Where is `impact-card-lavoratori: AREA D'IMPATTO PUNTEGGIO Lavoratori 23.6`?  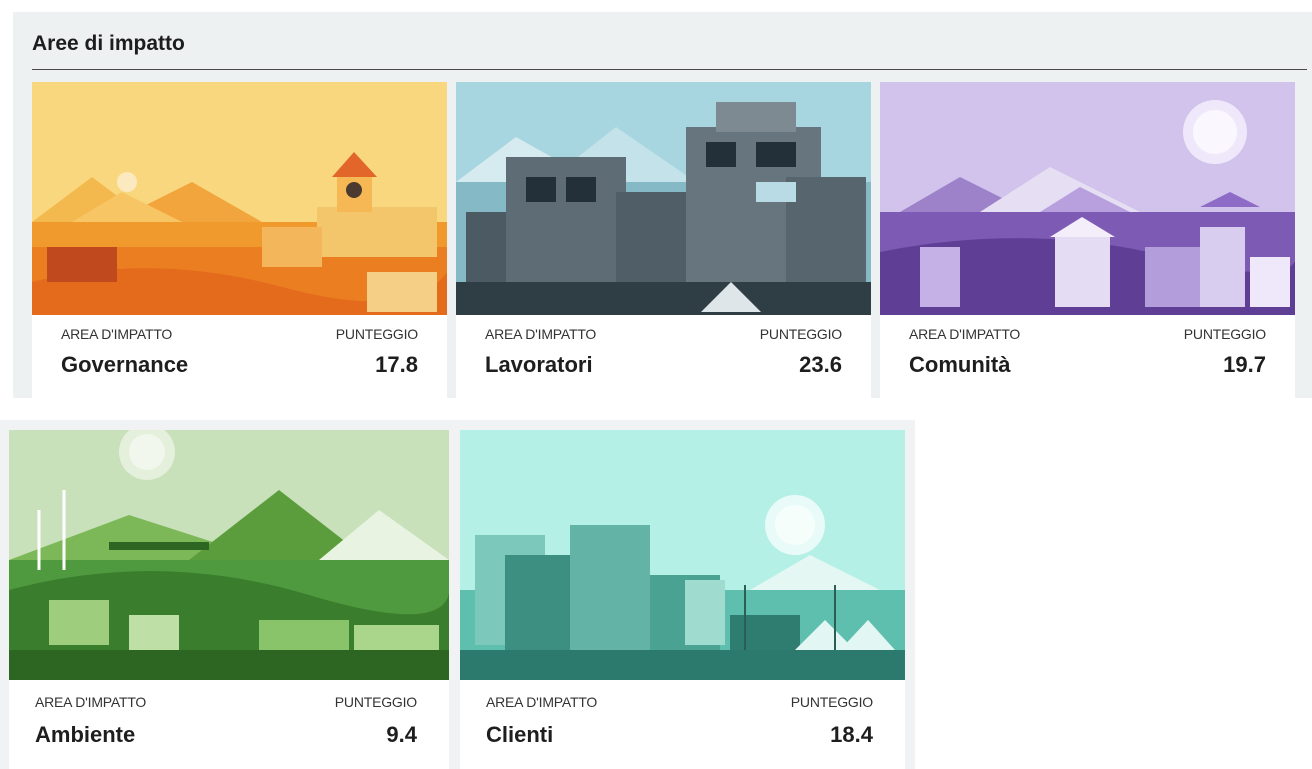
impact-card-lavoratori: AREA D'IMPATTO PUNTEGGIO Lavoratori 23.6 is located at coordinates (663, 240).